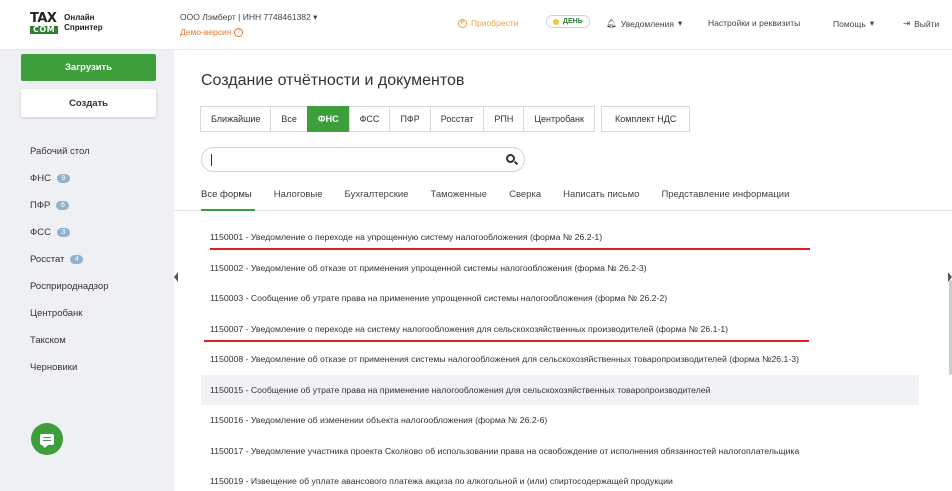 This screenshot has width=952, height=491. What do you see at coordinates (63, 232) in the screenshot?
I see `count-badge: 3` at bounding box center [63, 232].